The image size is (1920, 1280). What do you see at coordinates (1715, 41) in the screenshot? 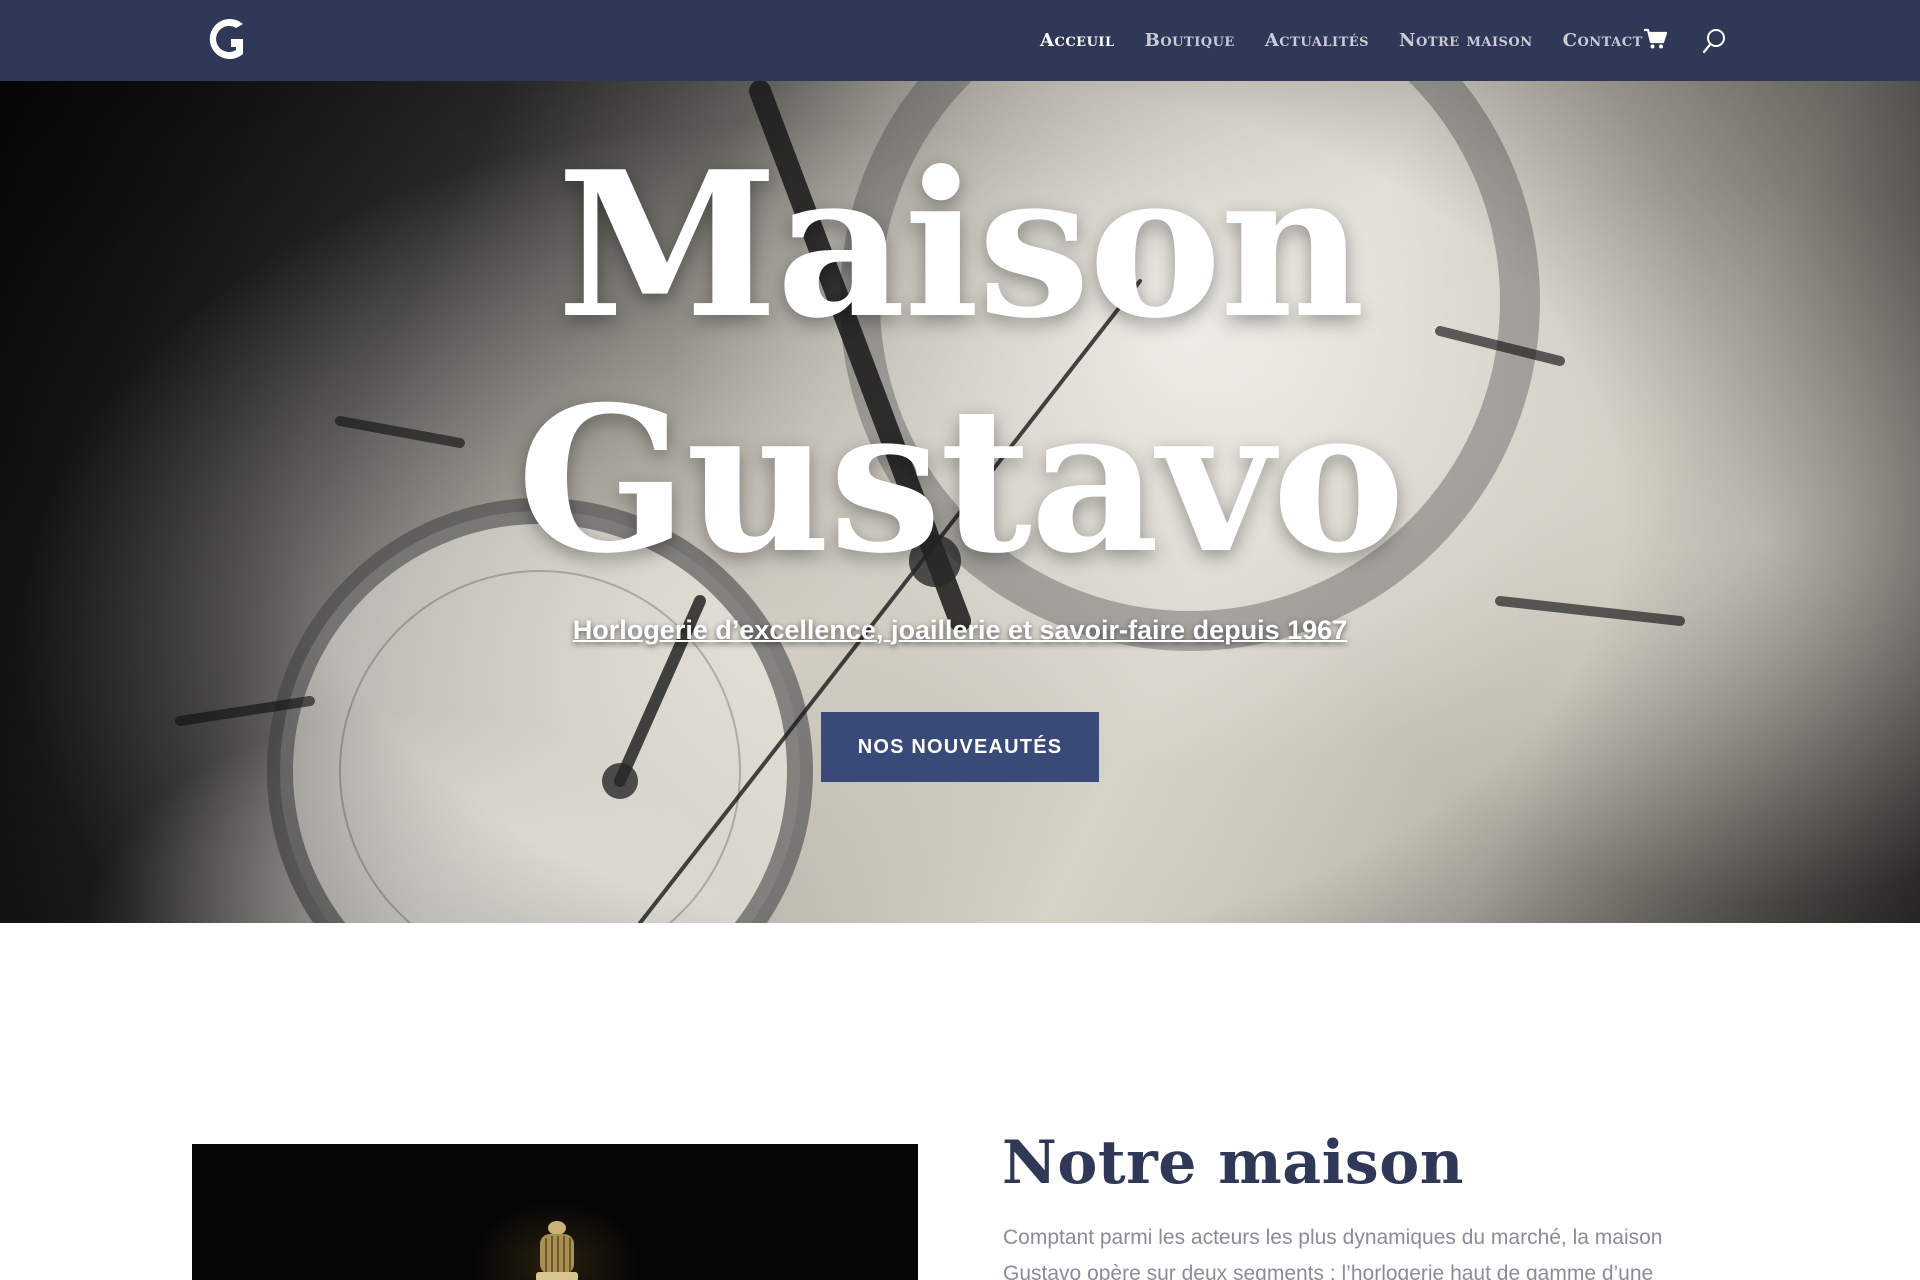
I see `search-icon` at bounding box center [1715, 41].